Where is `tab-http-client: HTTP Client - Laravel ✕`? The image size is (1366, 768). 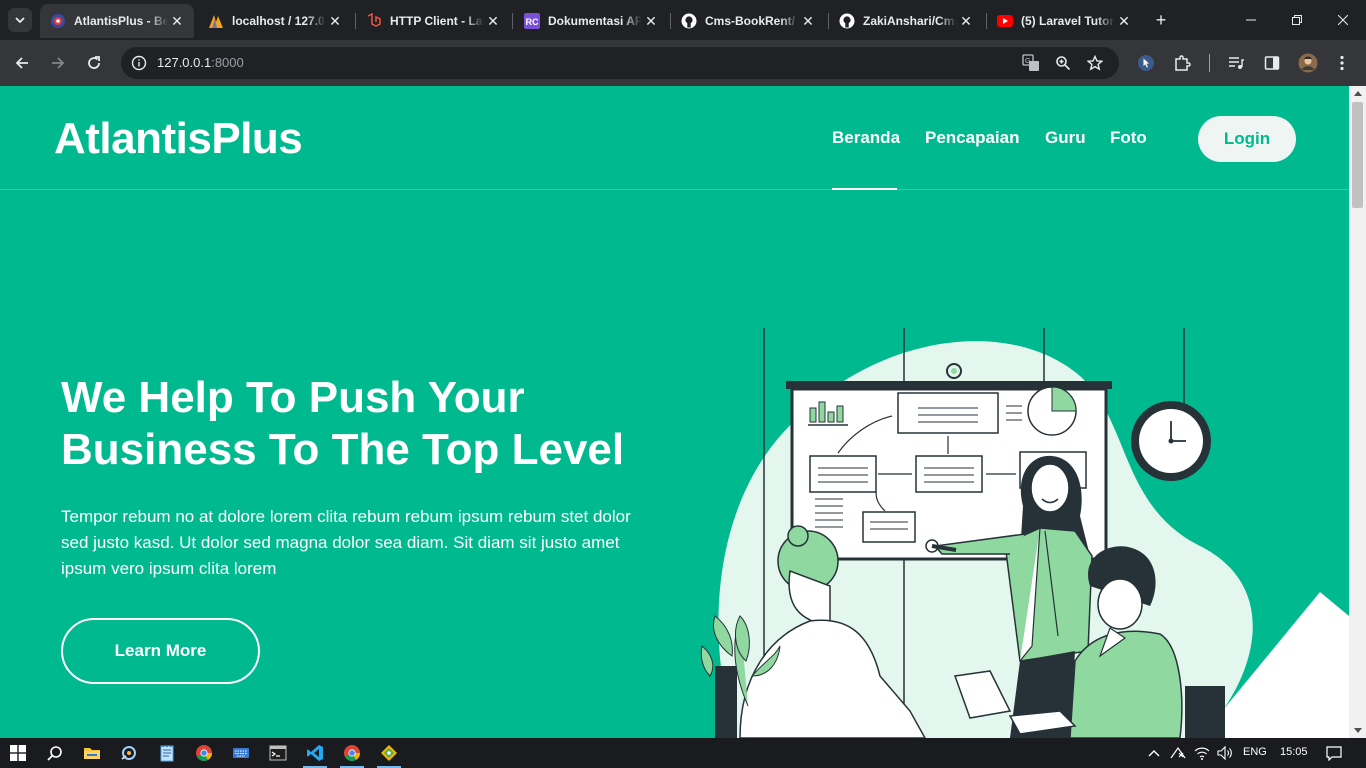
tab-http-client: HTTP Client - Laravel ✕ is located at coordinates (433, 21).